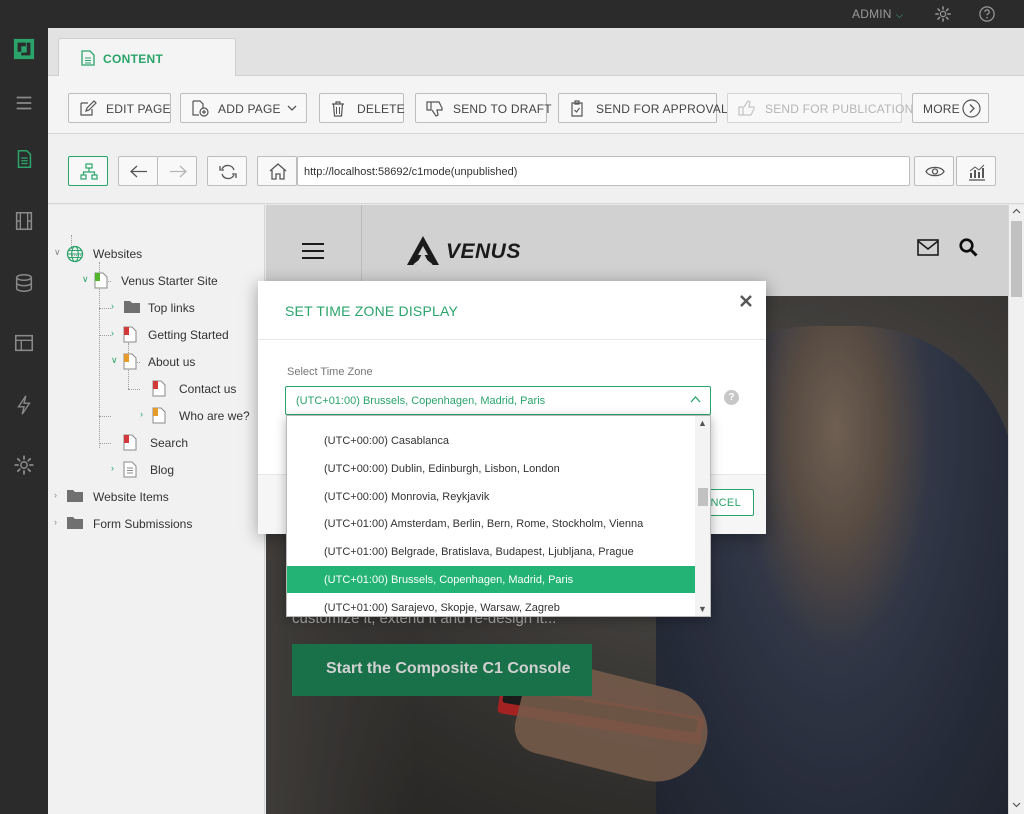 The image size is (1024, 814). Describe the element at coordinates (1016, 509) in the screenshot. I see `preview-scrollbar` at that location.